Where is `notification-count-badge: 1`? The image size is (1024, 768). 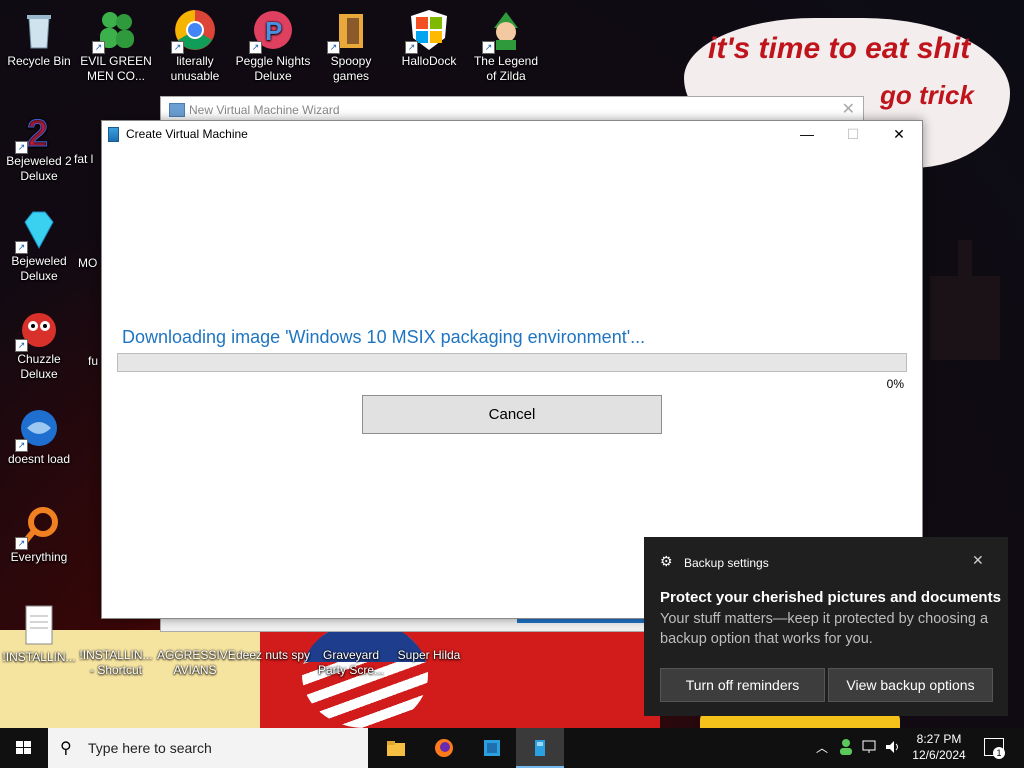 notification-count-badge: 1 is located at coordinates (999, 753).